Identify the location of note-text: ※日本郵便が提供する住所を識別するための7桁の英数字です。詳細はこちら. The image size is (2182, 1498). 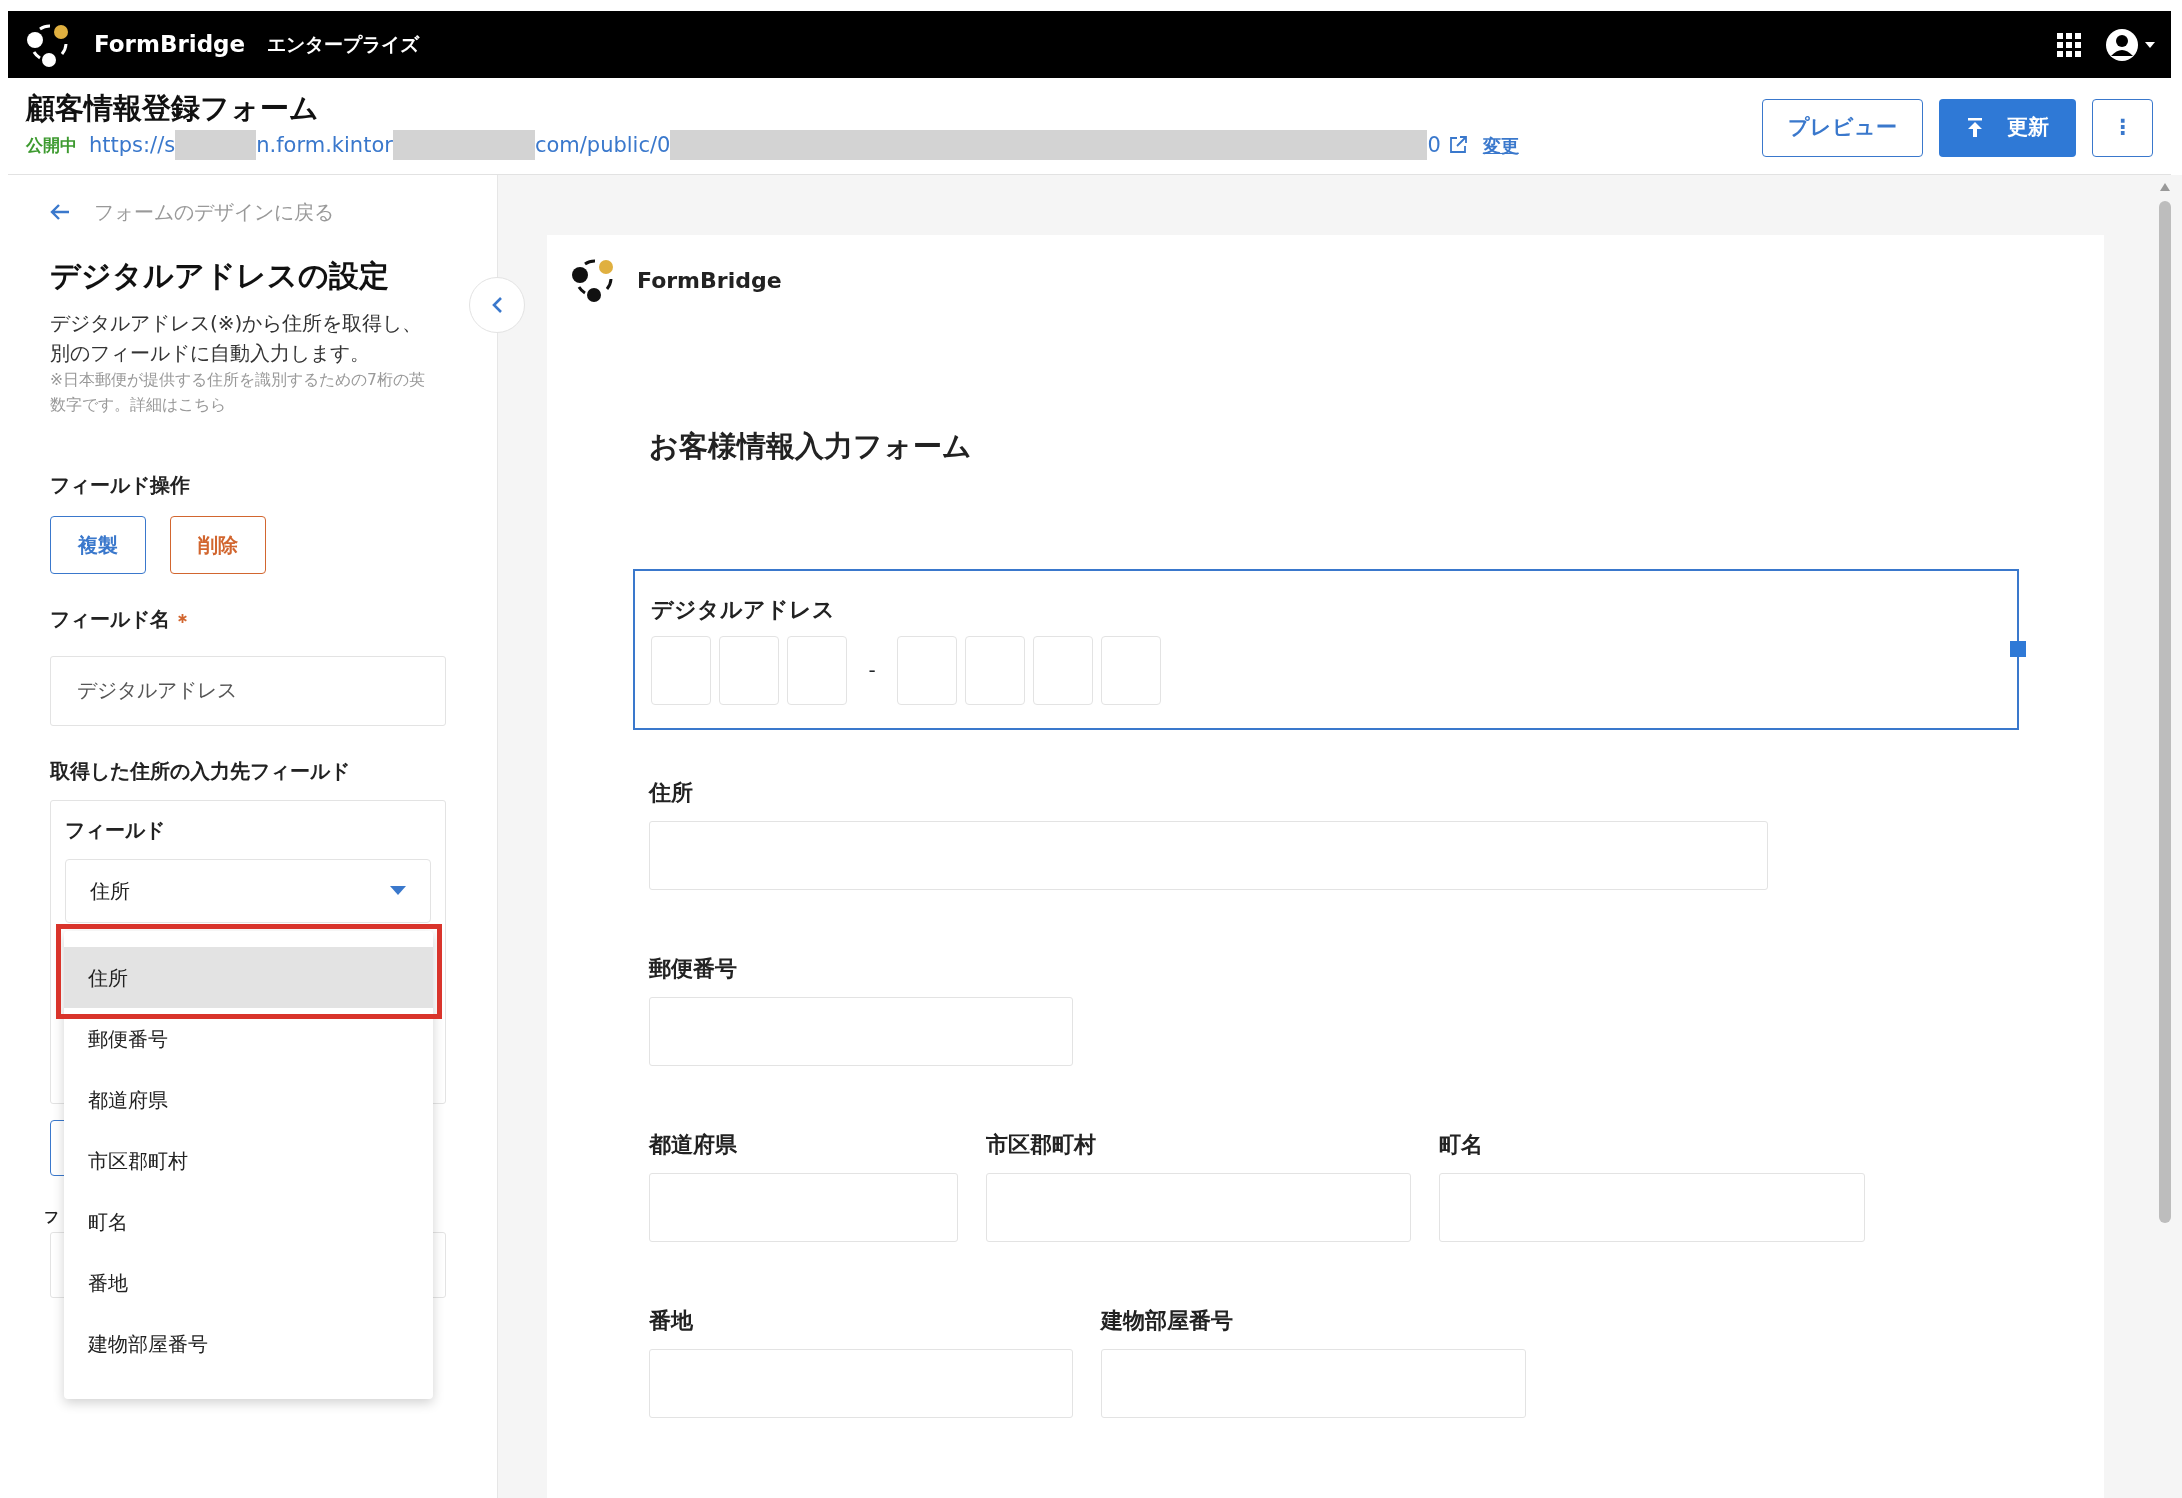
(238, 393).